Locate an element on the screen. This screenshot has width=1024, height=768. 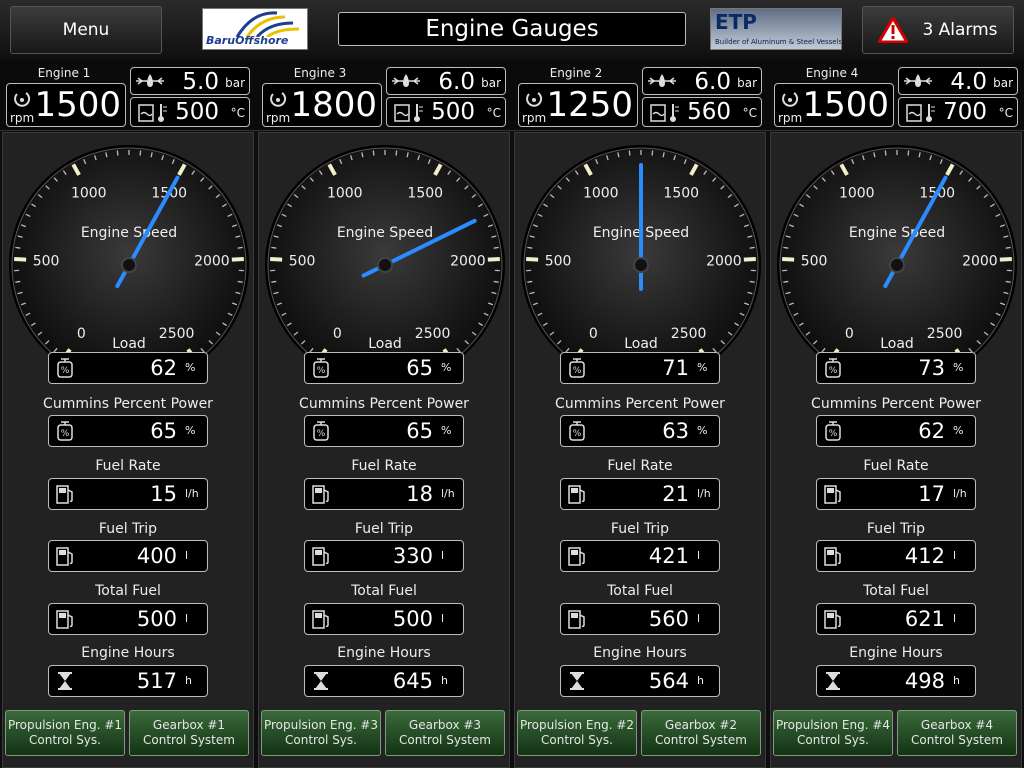
gearbox-control-button: Gearbox #2 Control System is located at coordinates (701, 733).